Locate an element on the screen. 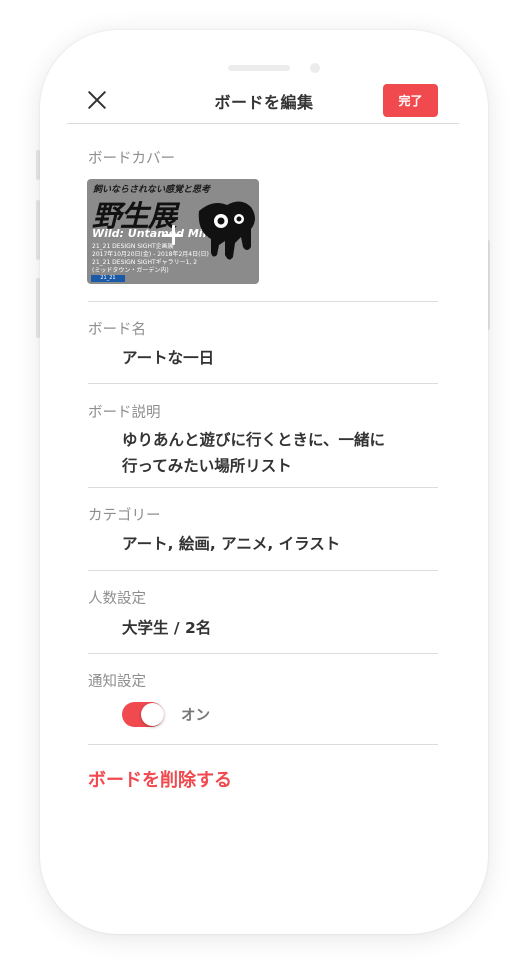 The width and height of the screenshot is (526, 978). notification-toggle-label: オン is located at coordinates (195, 716).